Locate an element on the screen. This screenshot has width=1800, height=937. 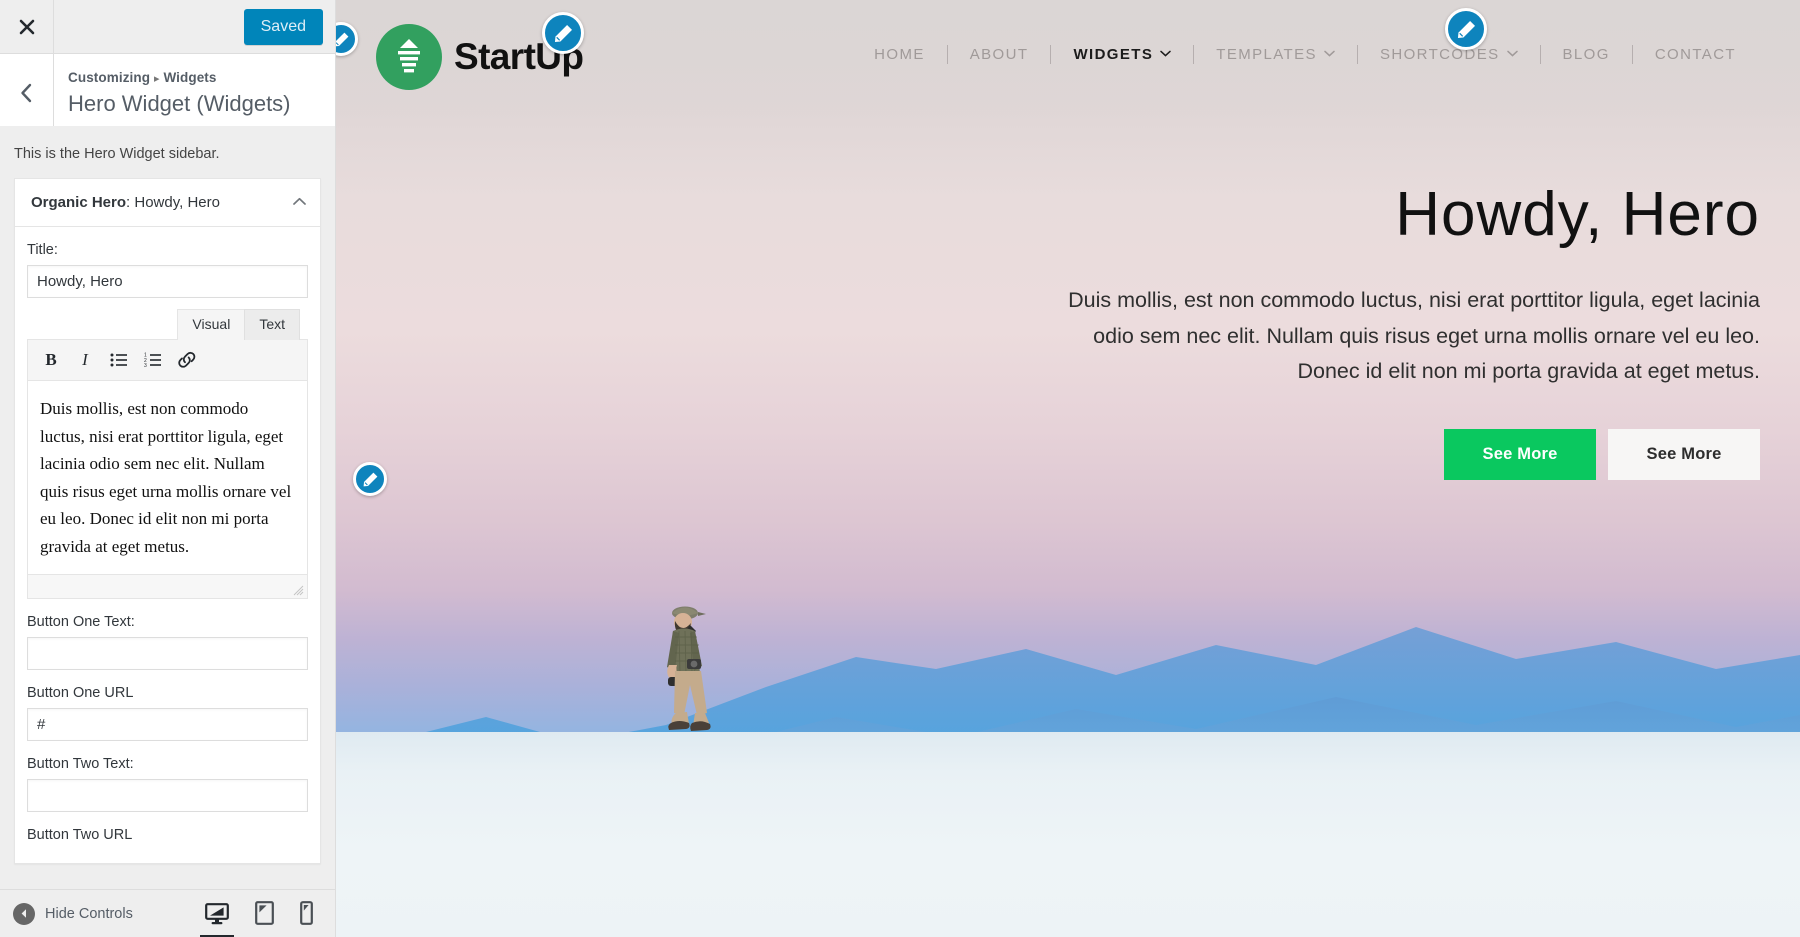
hide-controls-button: Hide Controls is located at coordinates (66, 913).